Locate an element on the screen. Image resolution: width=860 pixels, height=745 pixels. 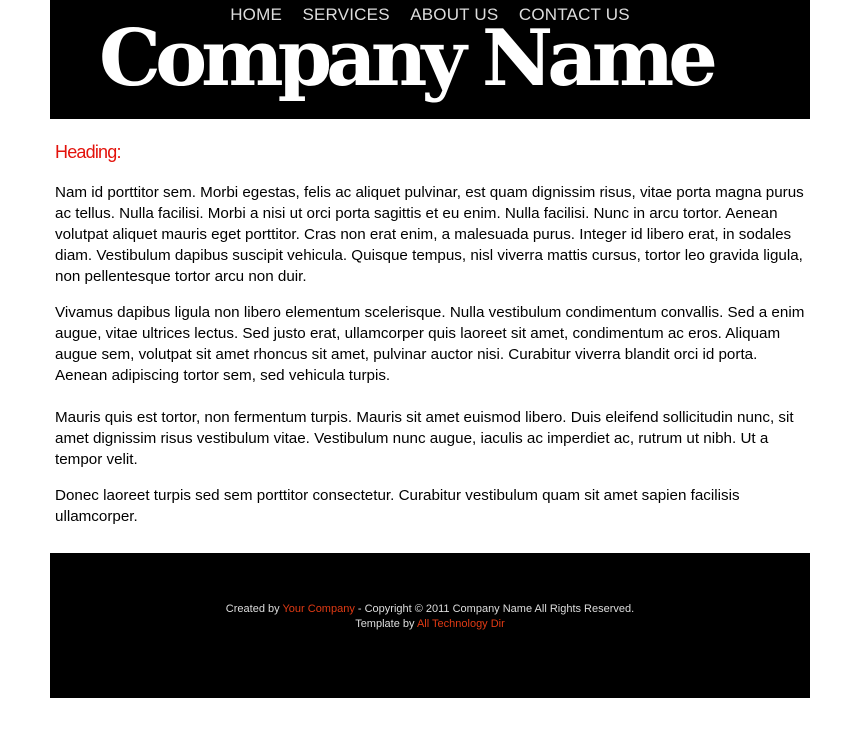
footer-line-2: Template by All Technology Dir is located at coordinates (430, 624).